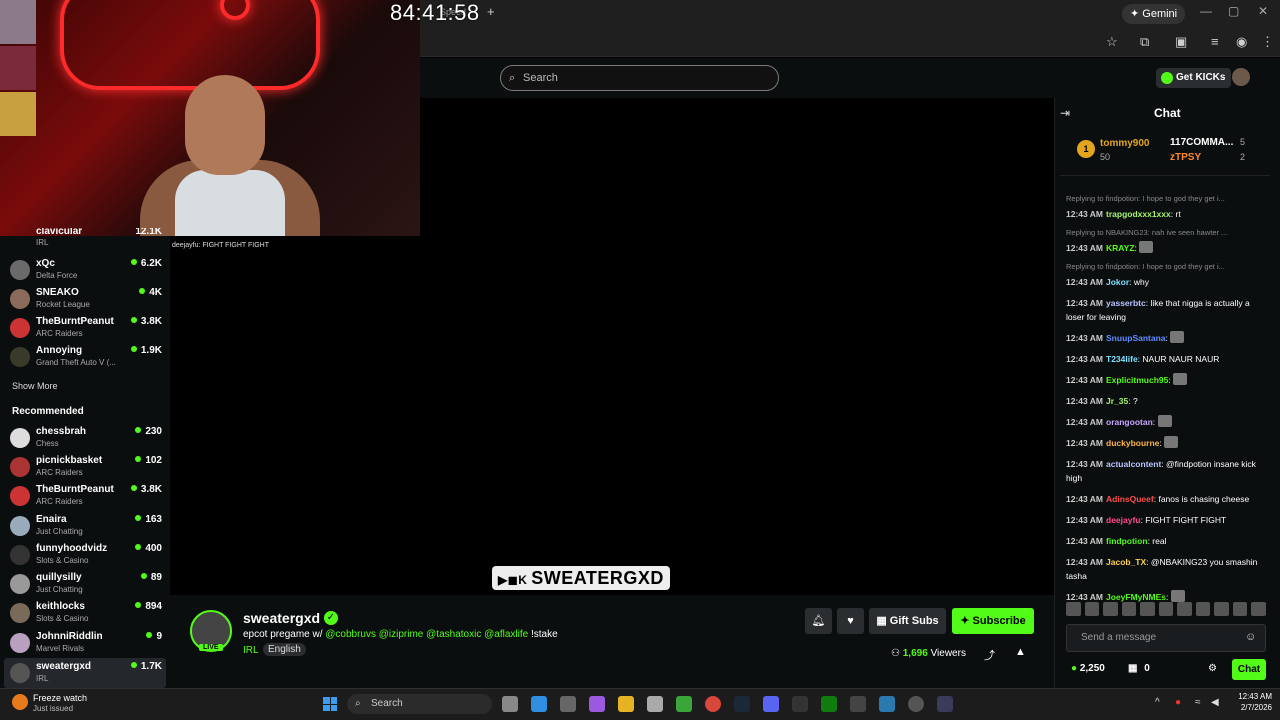 Image resolution: width=1280 pixels, height=720 pixels. What do you see at coordinates (35, 386) in the screenshot?
I see `show-more-link: Show More` at bounding box center [35, 386].